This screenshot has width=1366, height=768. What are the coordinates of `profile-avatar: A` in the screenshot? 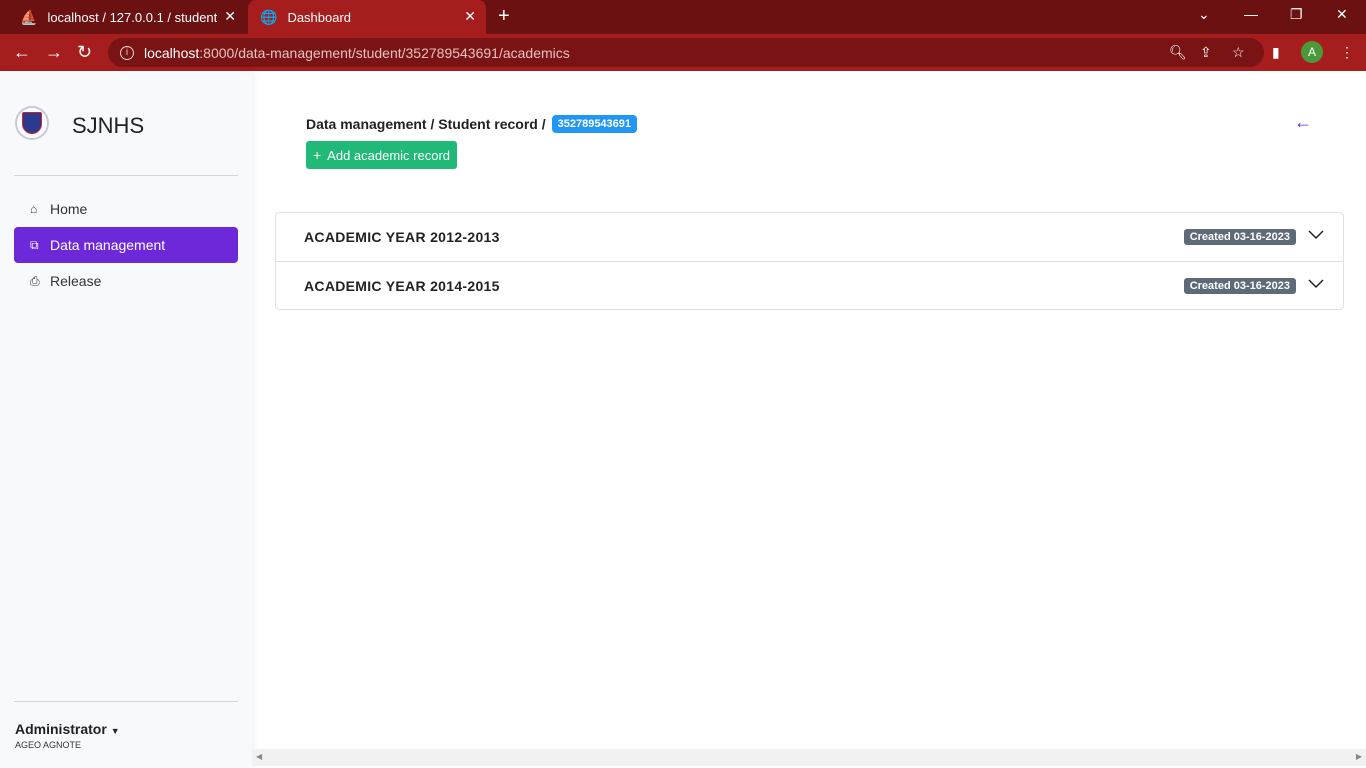 It's located at (1312, 52).